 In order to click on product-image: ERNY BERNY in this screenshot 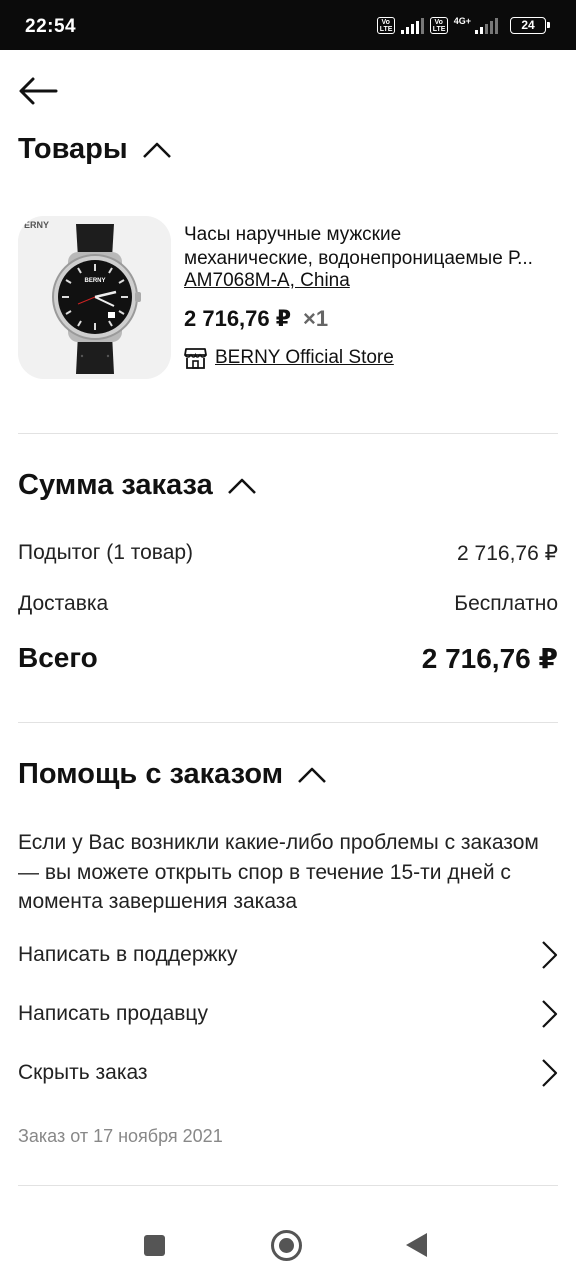, I will do `click(94, 297)`.